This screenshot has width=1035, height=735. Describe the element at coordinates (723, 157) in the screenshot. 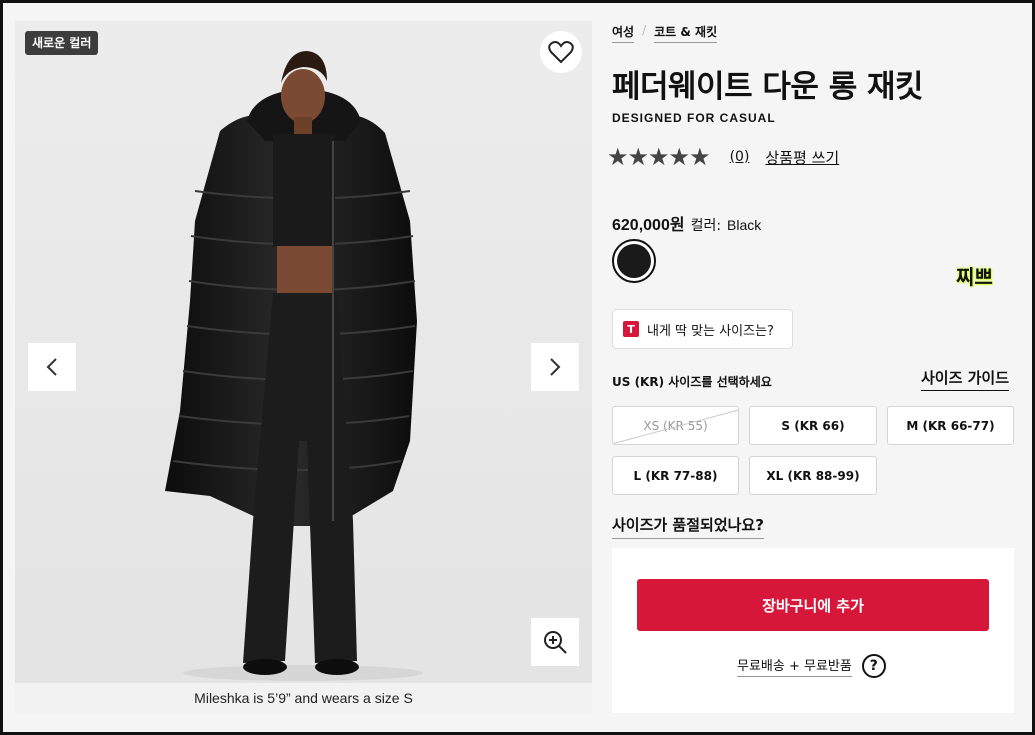

I see `rating-row: ★★★★★ (0) 상품평 쓰기` at that location.